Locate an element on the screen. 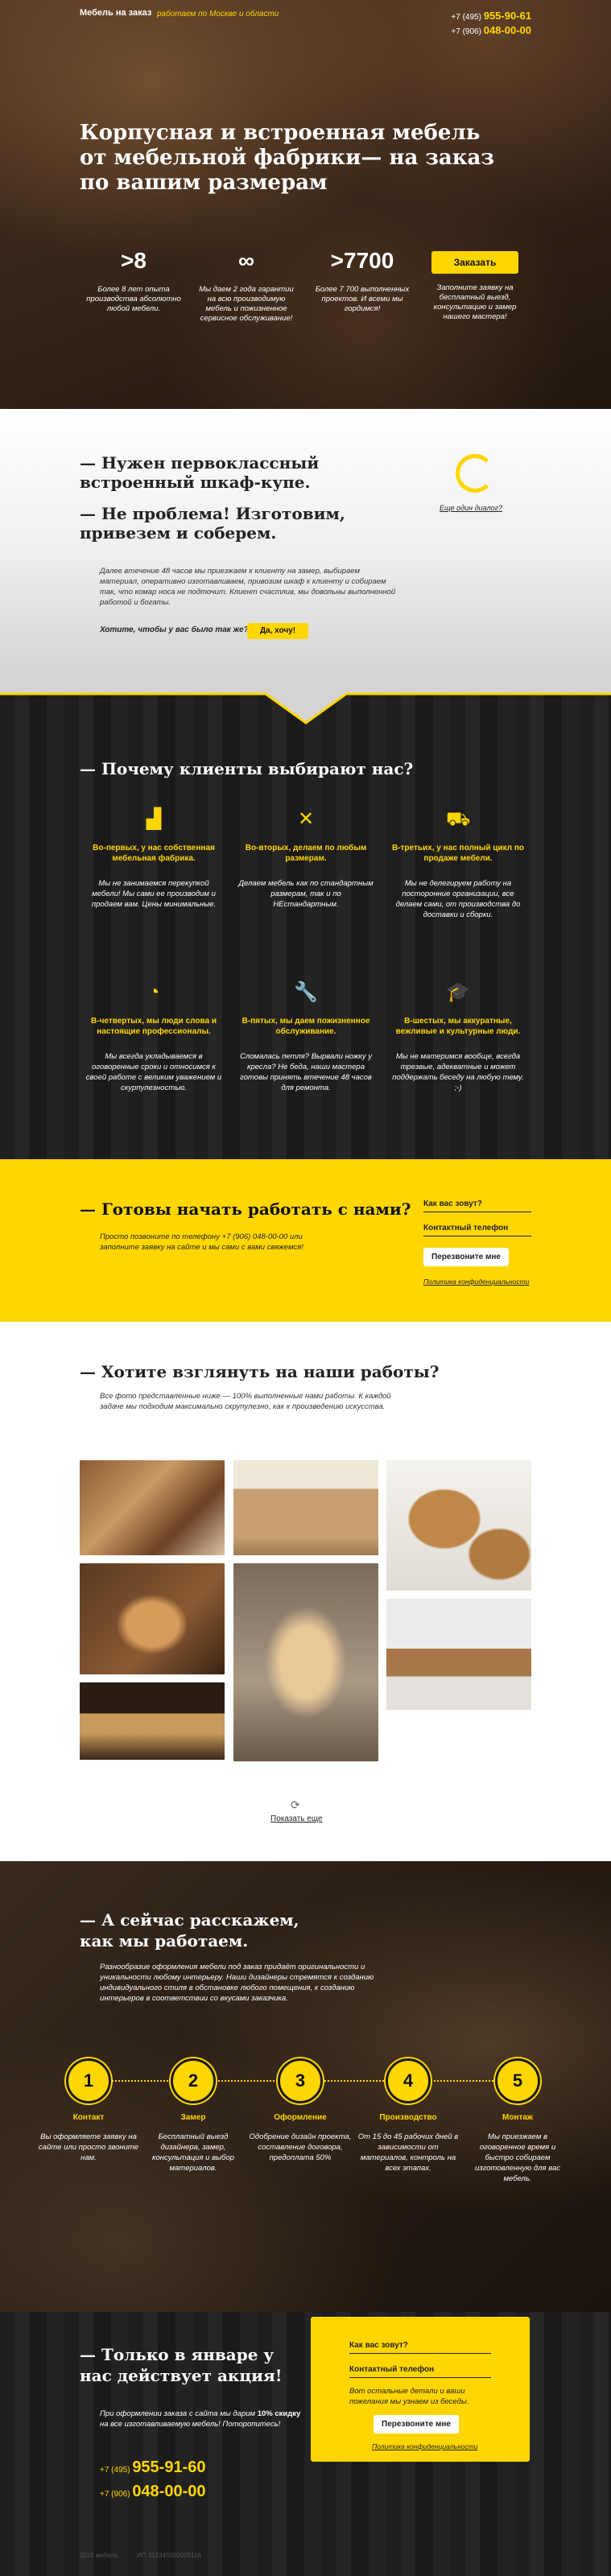  step-number: 2 is located at coordinates (193, 2080).